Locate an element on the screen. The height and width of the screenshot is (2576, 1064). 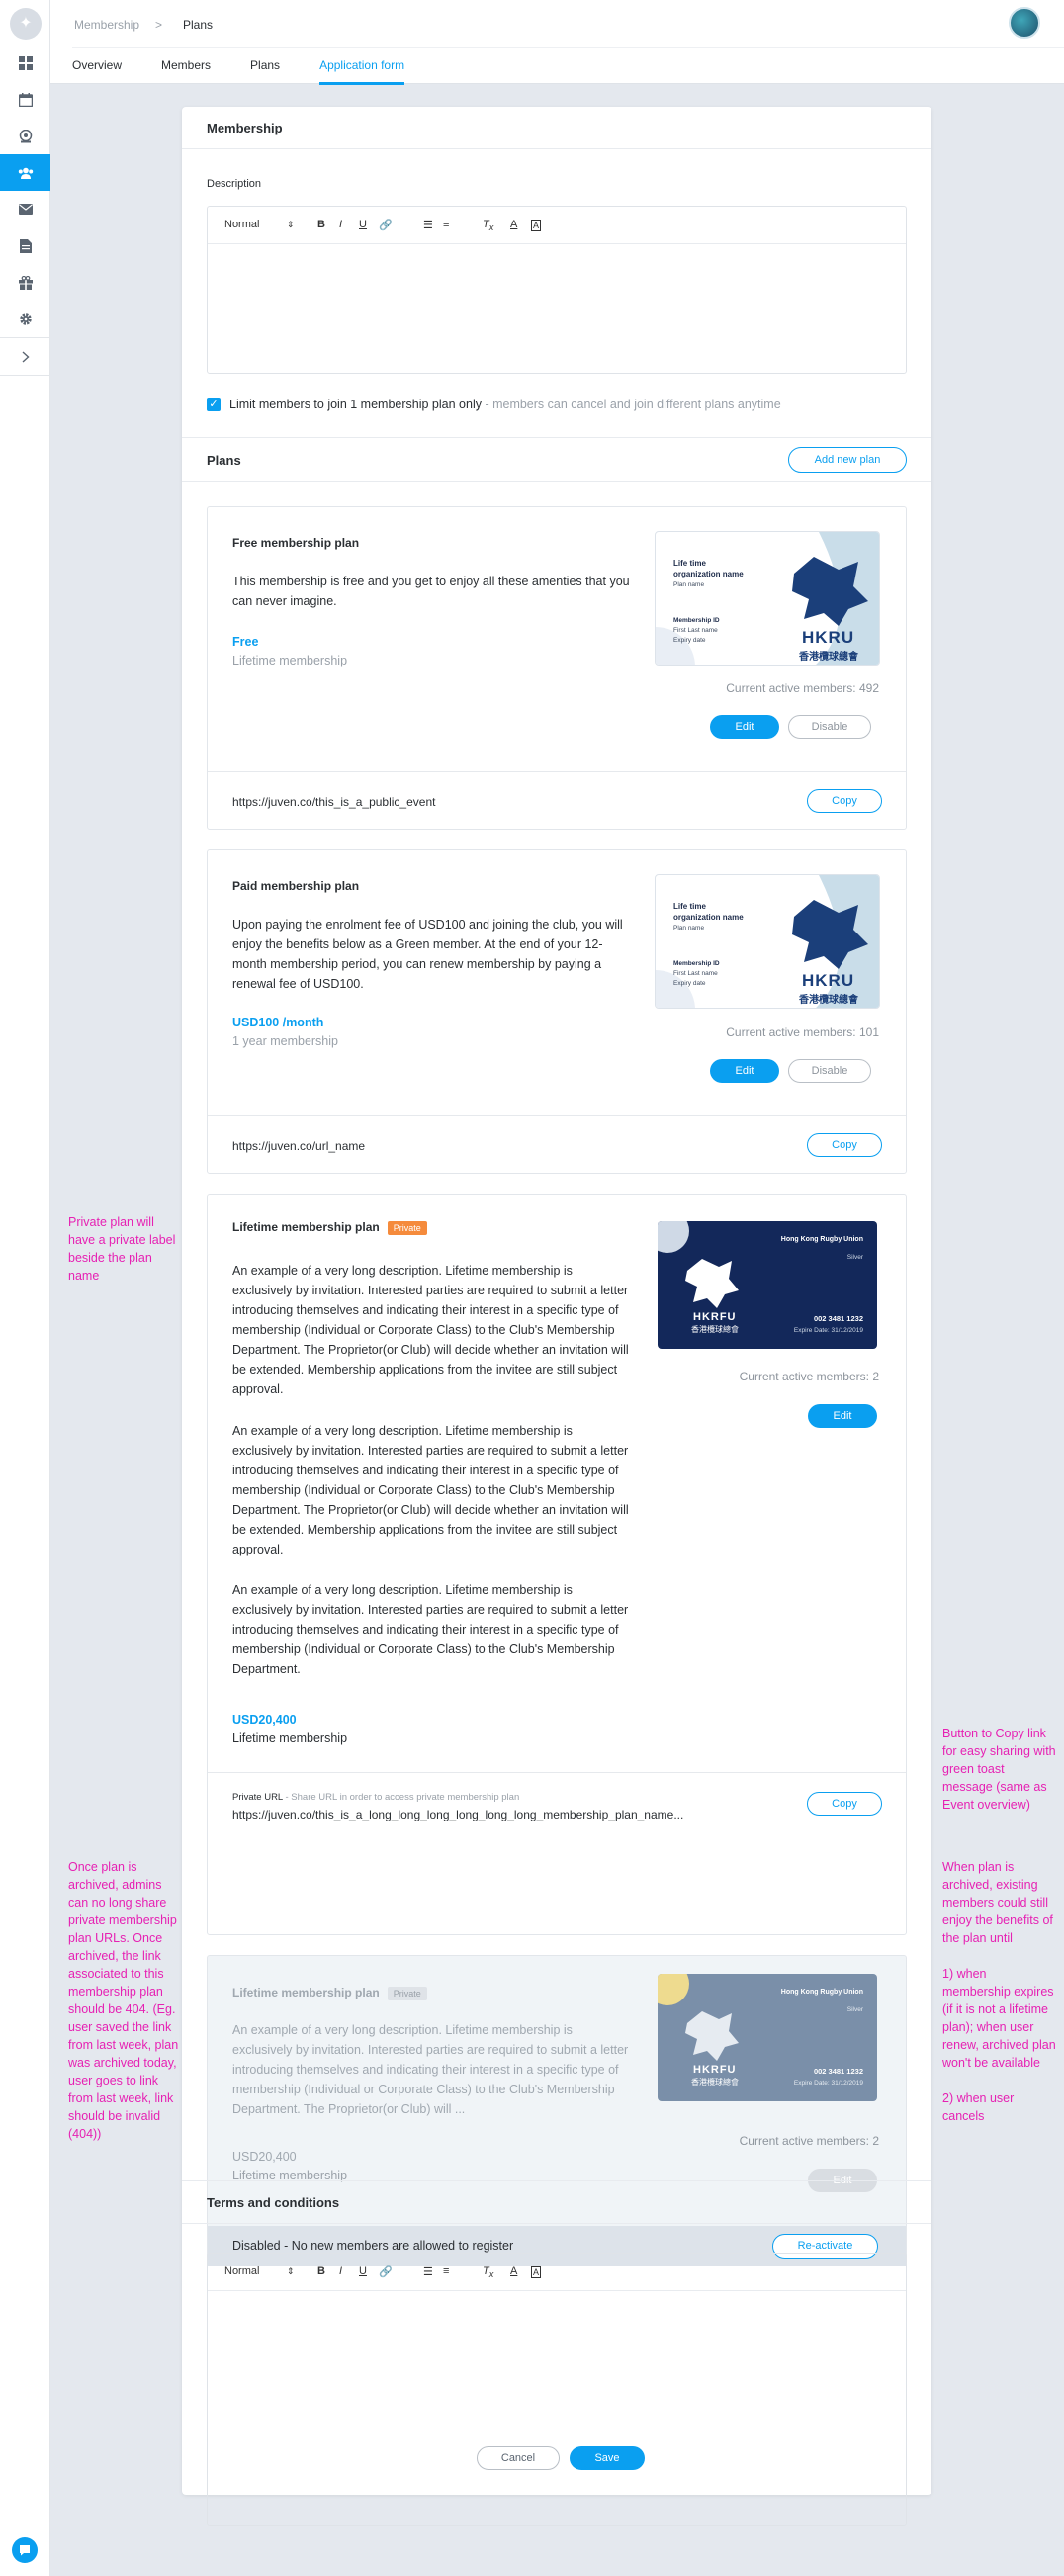
plan-price: Free is located at coordinates (245, 642).